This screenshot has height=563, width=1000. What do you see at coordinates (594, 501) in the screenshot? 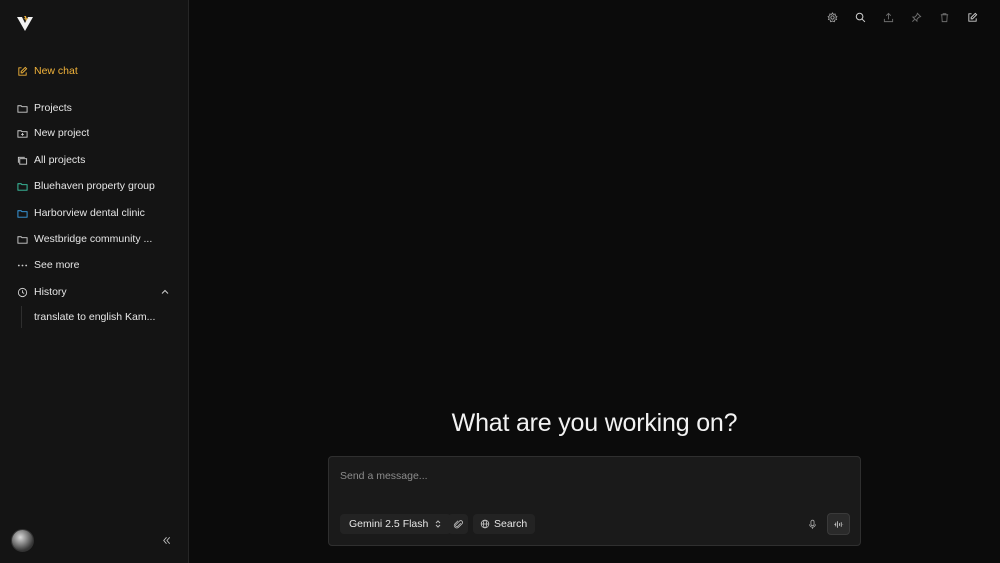
I see `message-composer: Gemini 2.5 Flash Search` at bounding box center [594, 501].